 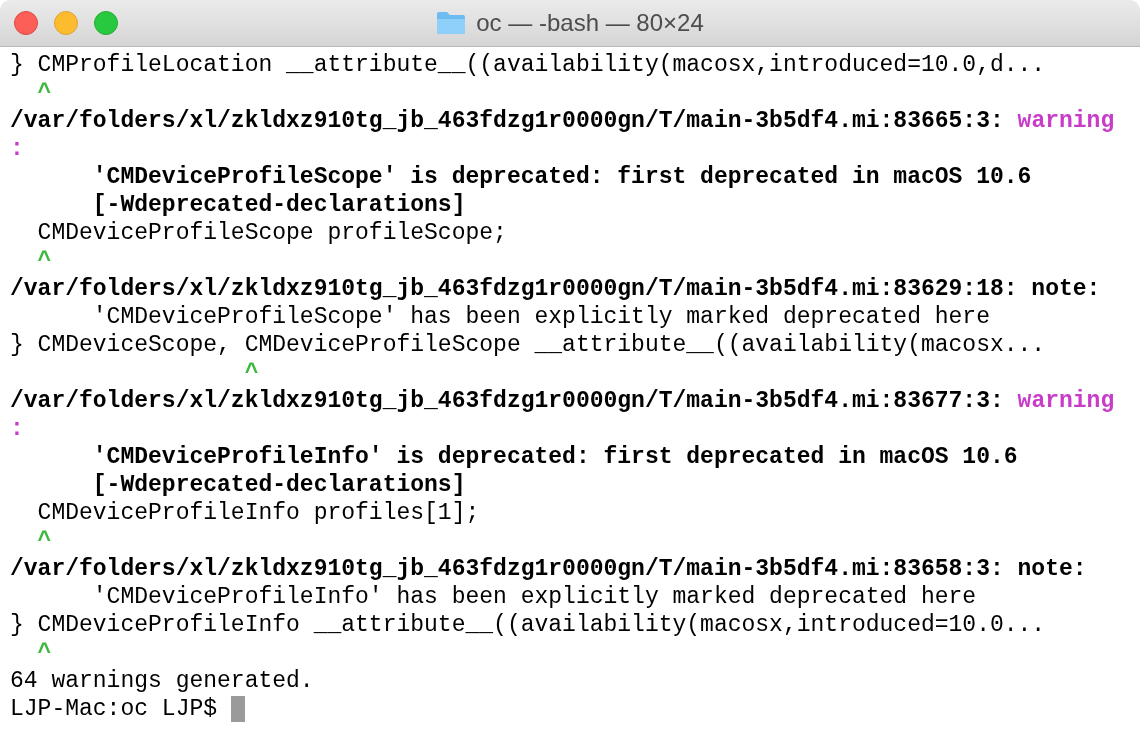 What do you see at coordinates (271, 233) in the screenshot?
I see `terminal-text: CMDeviceProfileScope profileScope;` at bounding box center [271, 233].